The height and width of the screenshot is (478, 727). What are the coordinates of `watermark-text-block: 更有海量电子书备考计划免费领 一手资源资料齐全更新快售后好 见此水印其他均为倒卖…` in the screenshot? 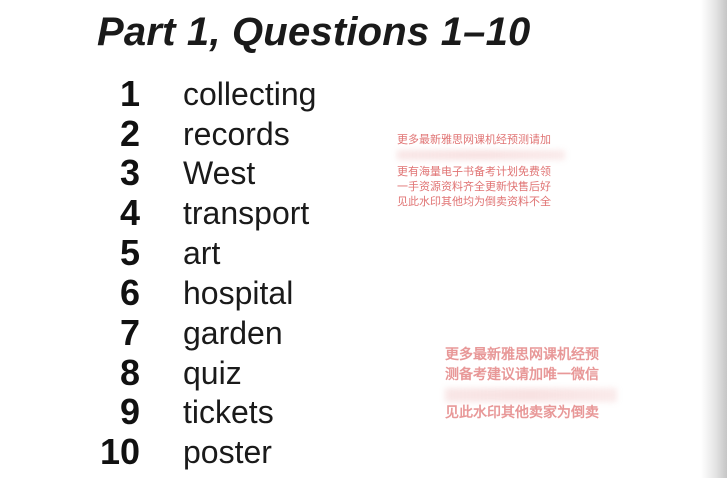 It's located at (474, 186).